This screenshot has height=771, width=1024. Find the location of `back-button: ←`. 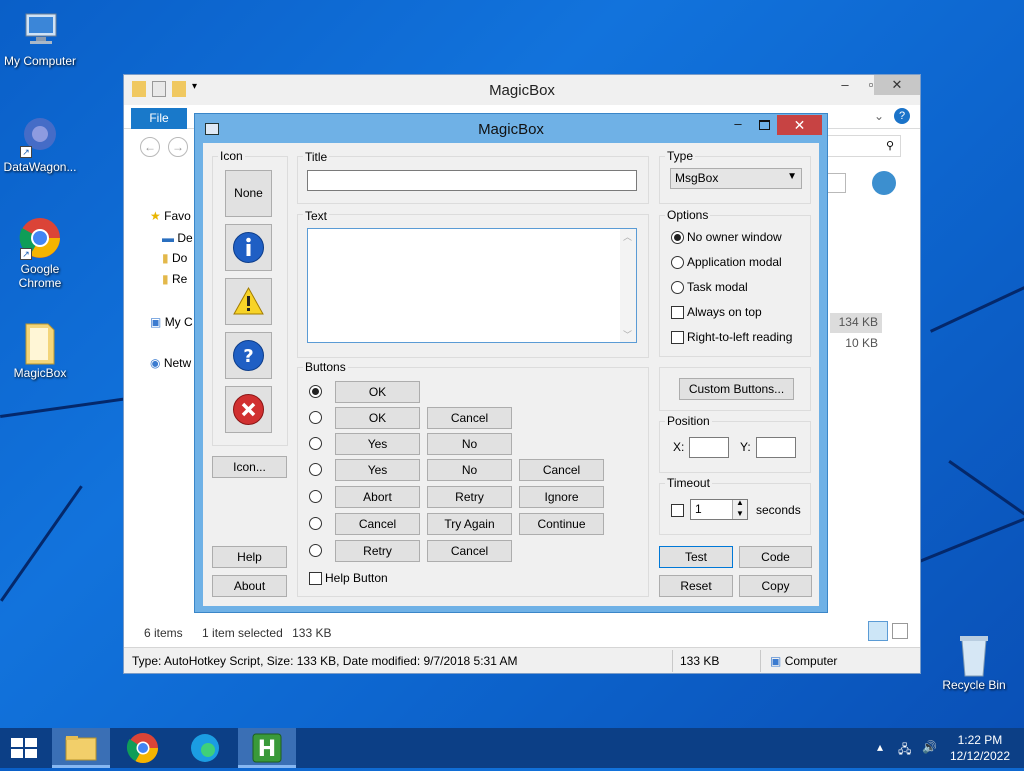

back-button: ← is located at coordinates (150, 147).